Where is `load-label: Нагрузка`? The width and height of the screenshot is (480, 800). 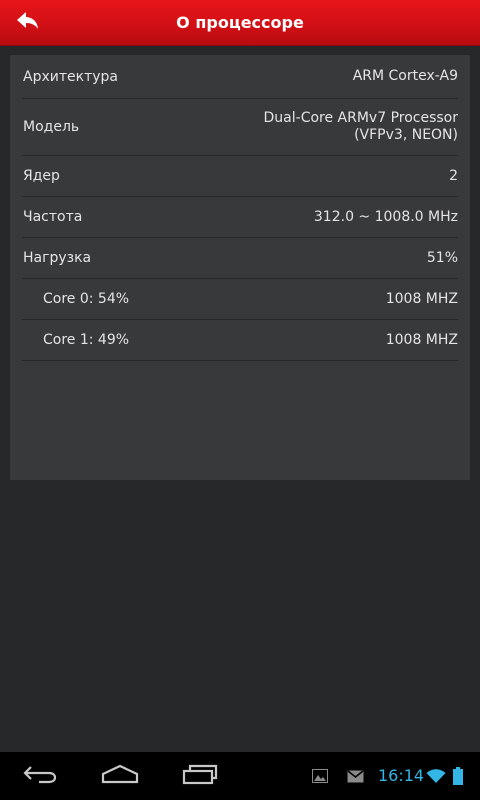
load-label: Нагрузка is located at coordinates (57, 258).